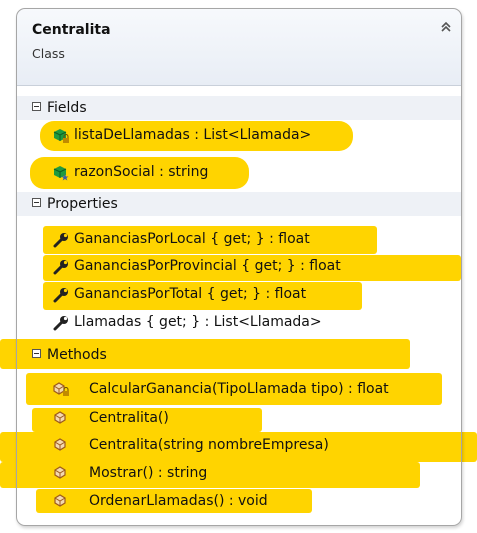  I want to click on property-item-label: GananciasPorProvincial { get; } : float, so click(207, 266).